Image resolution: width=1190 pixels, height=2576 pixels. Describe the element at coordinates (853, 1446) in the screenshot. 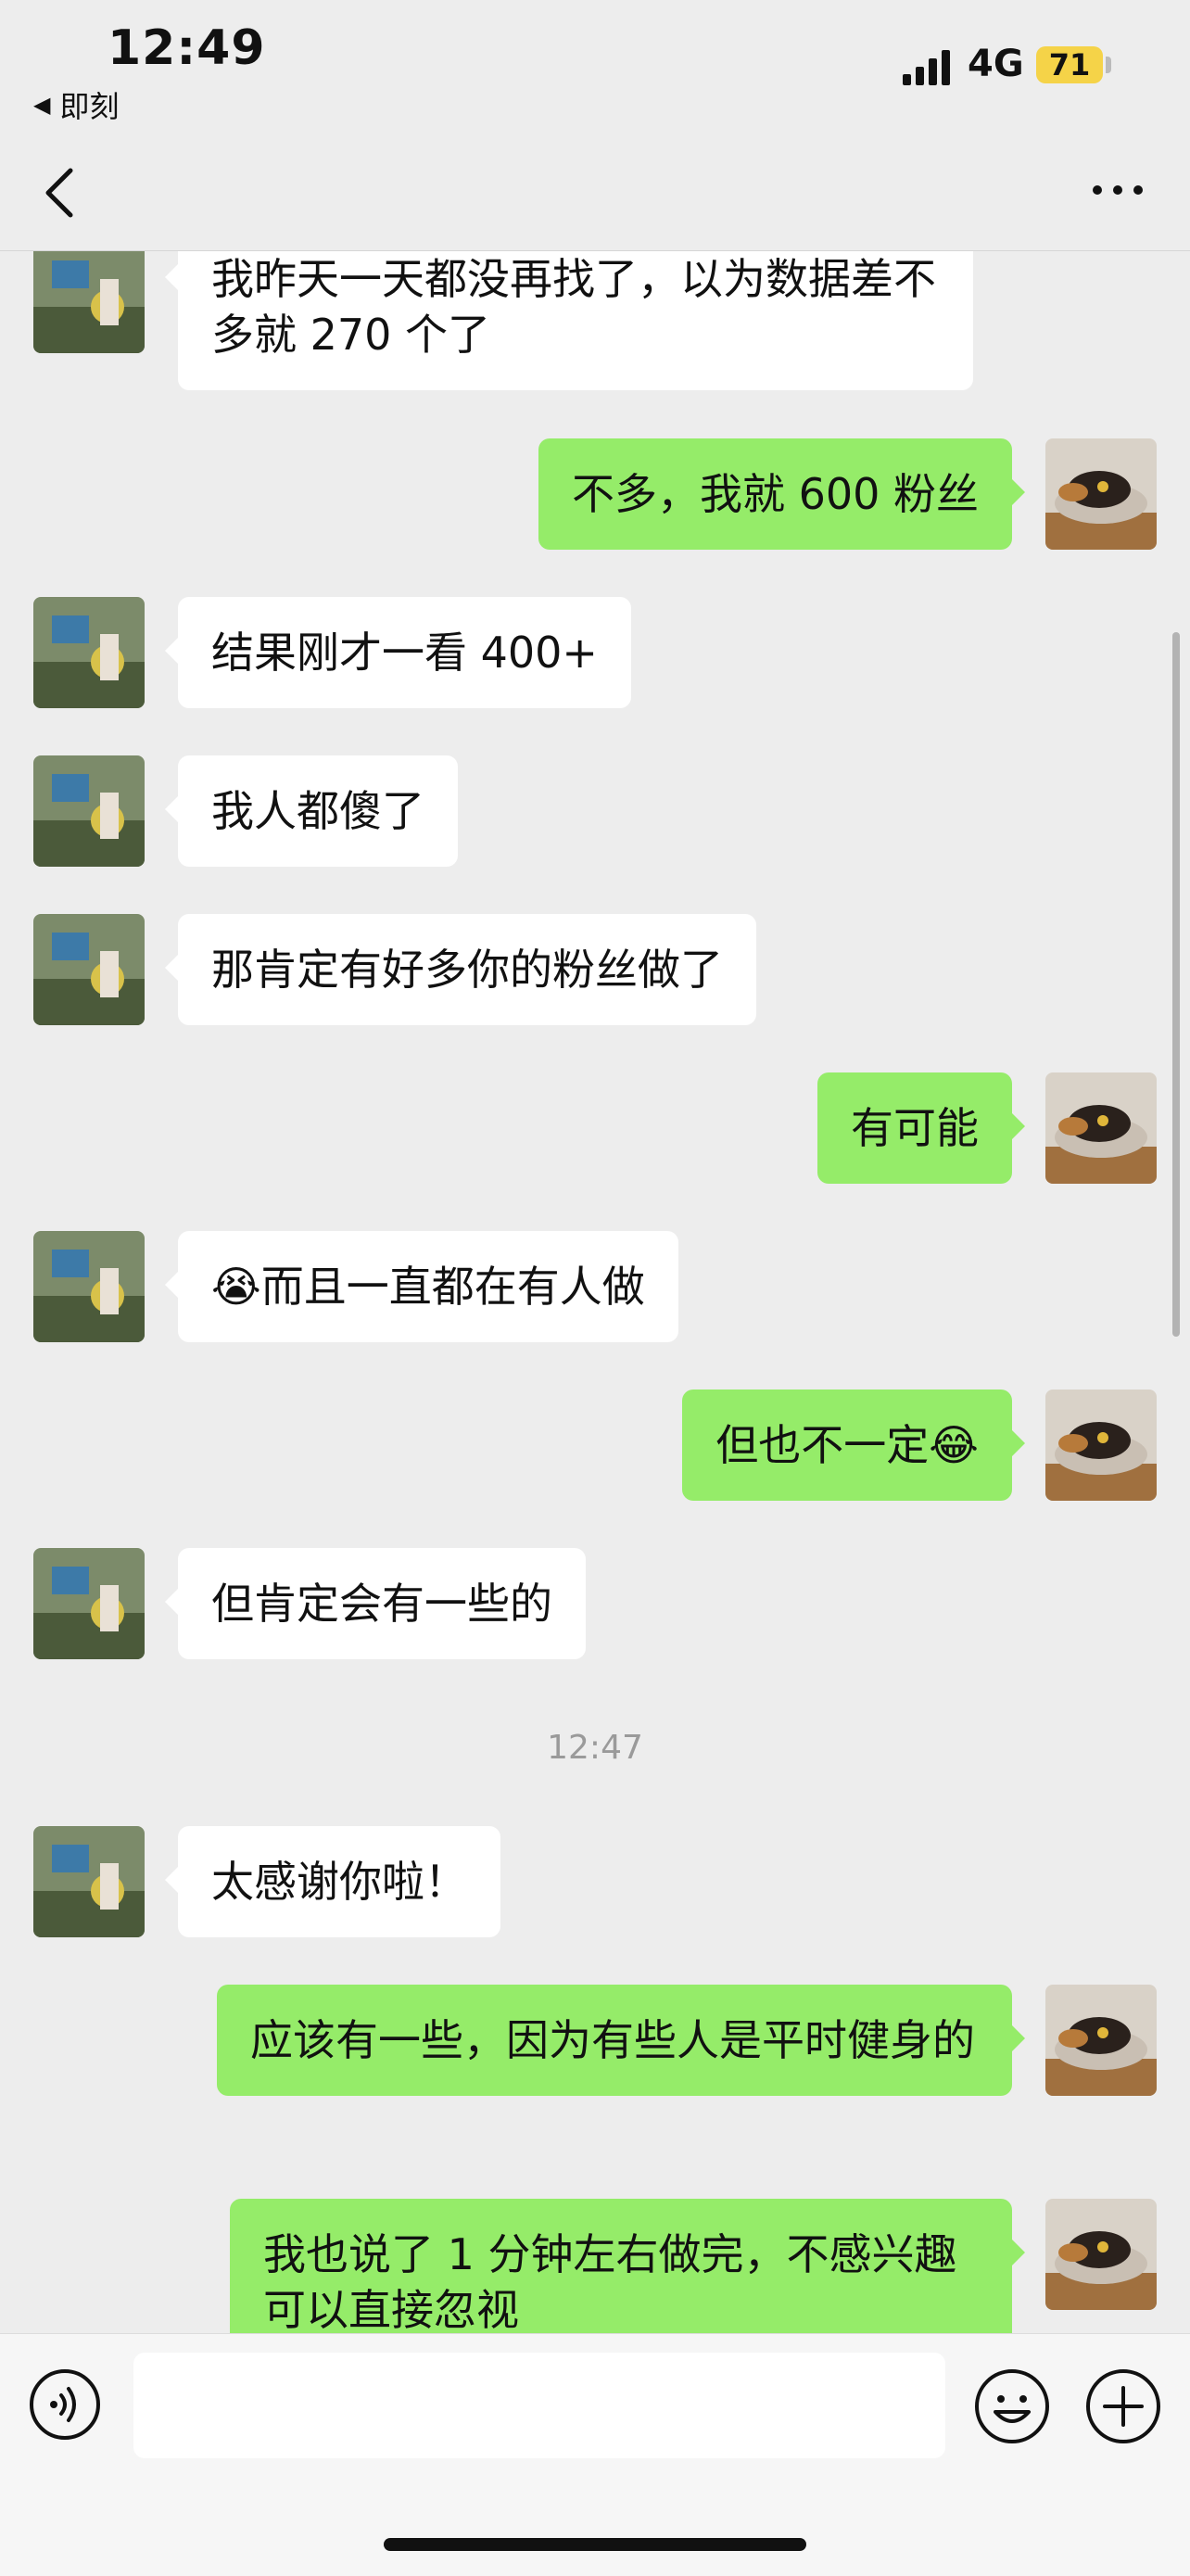

I see `message-bubble-outgoing: 但也不一定😂` at that location.